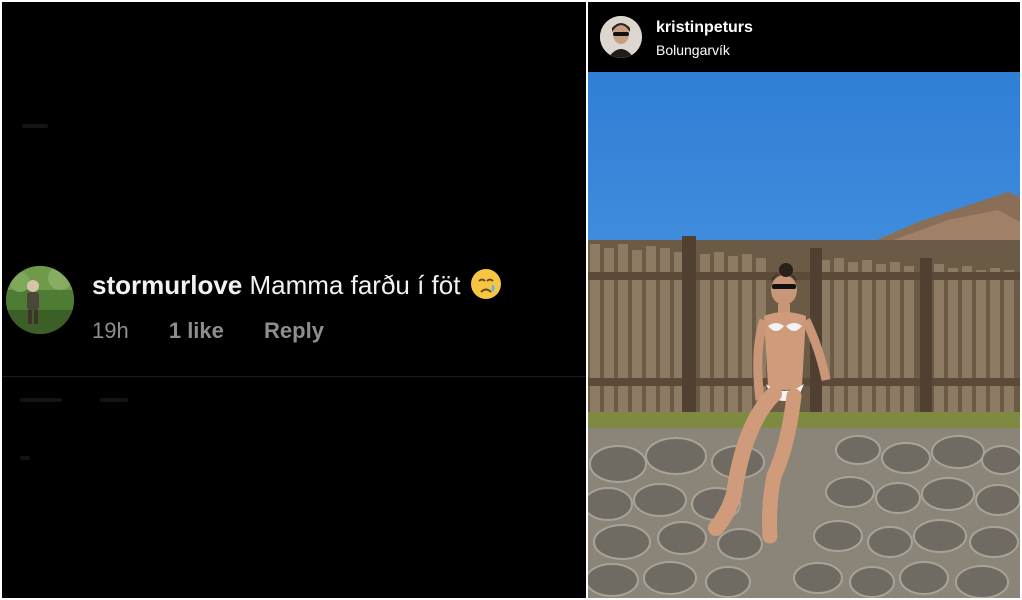 This screenshot has height=600, width=1022. Describe the element at coordinates (225, 331) in the screenshot. I see `comment-meta: 19h 1 like Reply` at that location.